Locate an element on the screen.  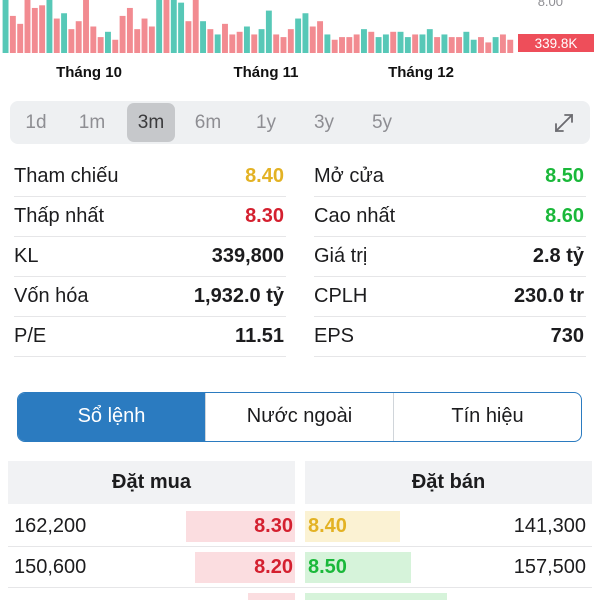
expand-icon is located at coordinates (564, 123).